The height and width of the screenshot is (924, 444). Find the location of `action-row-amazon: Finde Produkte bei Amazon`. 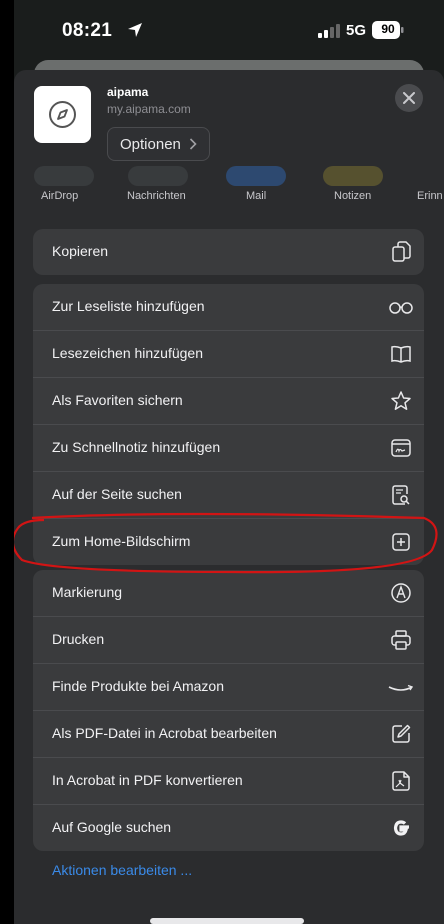

action-row-amazon: Finde Produkte bei Amazon is located at coordinates (228, 687).